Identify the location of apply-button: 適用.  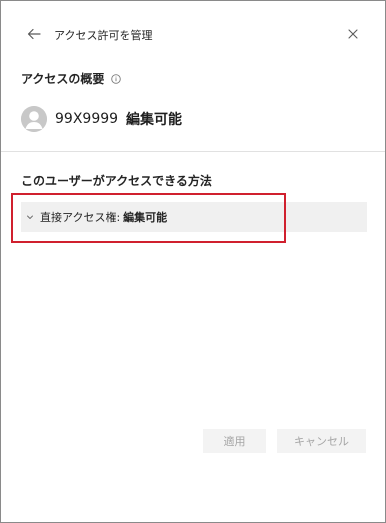
(234, 441).